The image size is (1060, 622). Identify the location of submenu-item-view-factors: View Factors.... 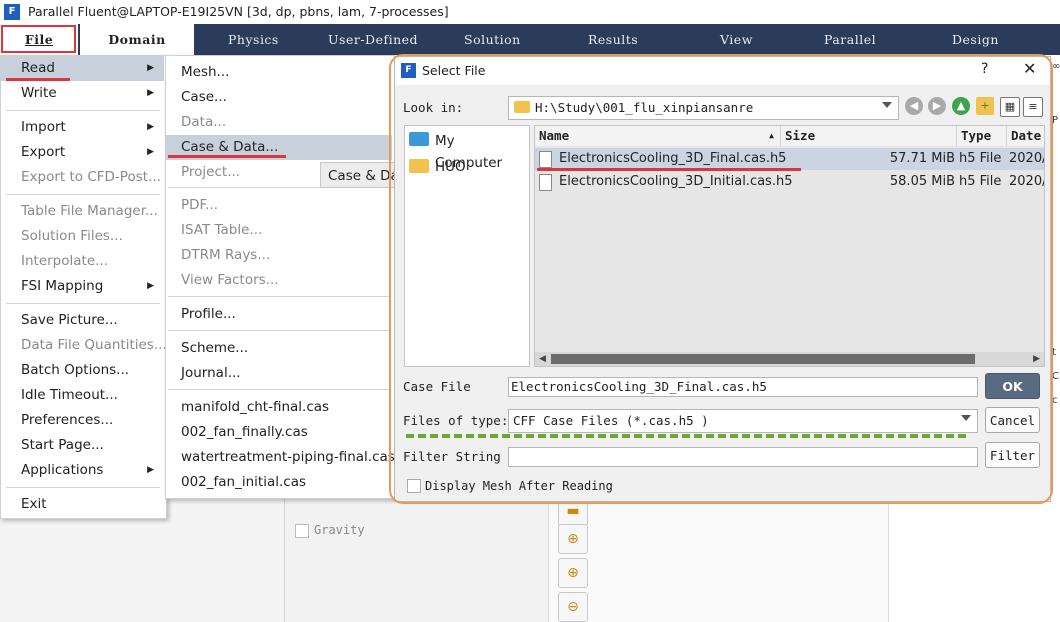
(230, 280).